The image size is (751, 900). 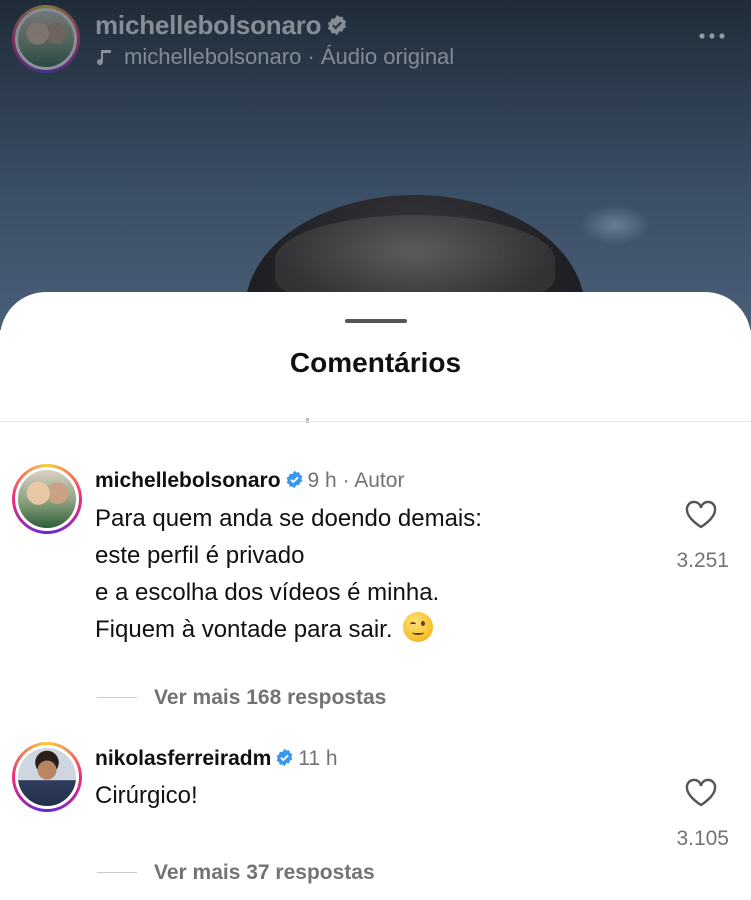 I want to click on like-count: 3.105, so click(x=702, y=838).